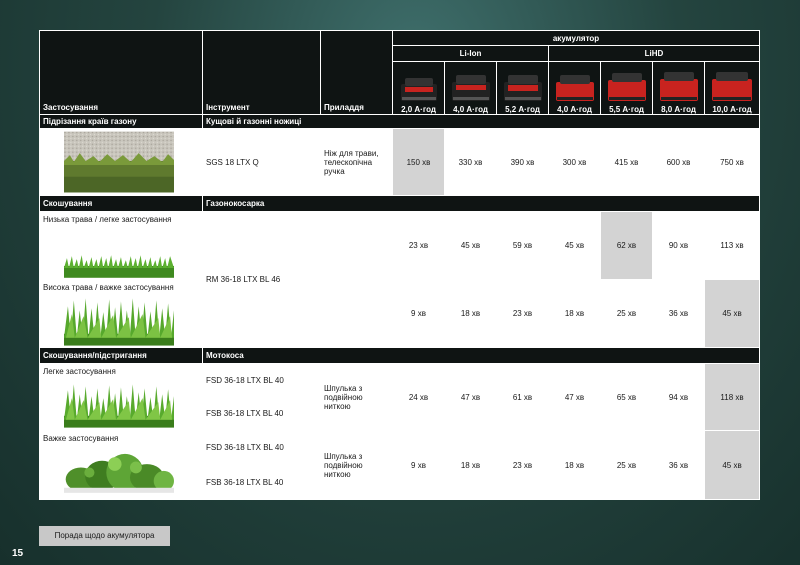 This screenshot has height=565, width=800. I want to click on section-title: Скошування, so click(121, 203).